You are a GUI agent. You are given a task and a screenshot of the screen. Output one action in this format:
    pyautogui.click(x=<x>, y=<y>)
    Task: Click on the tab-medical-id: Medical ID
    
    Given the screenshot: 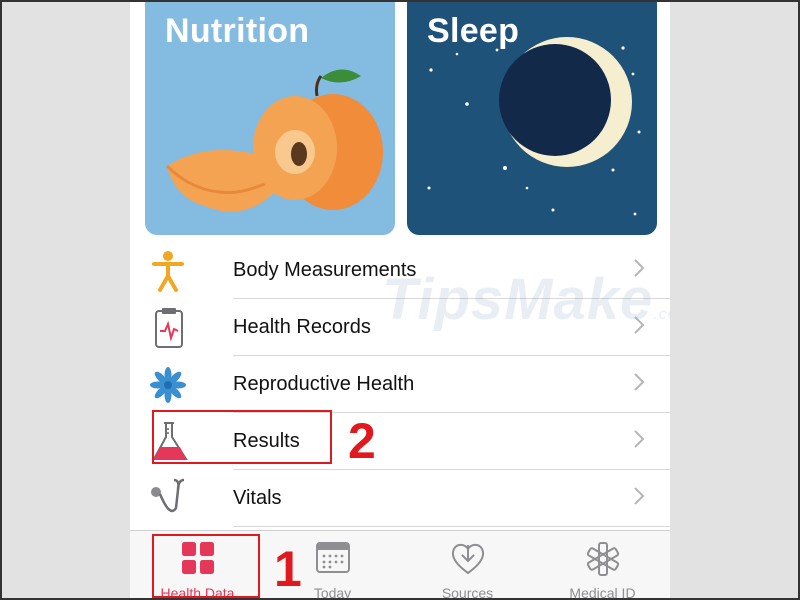 What is the action you would take?
    pyautogui.click(x=602, y=565)
    